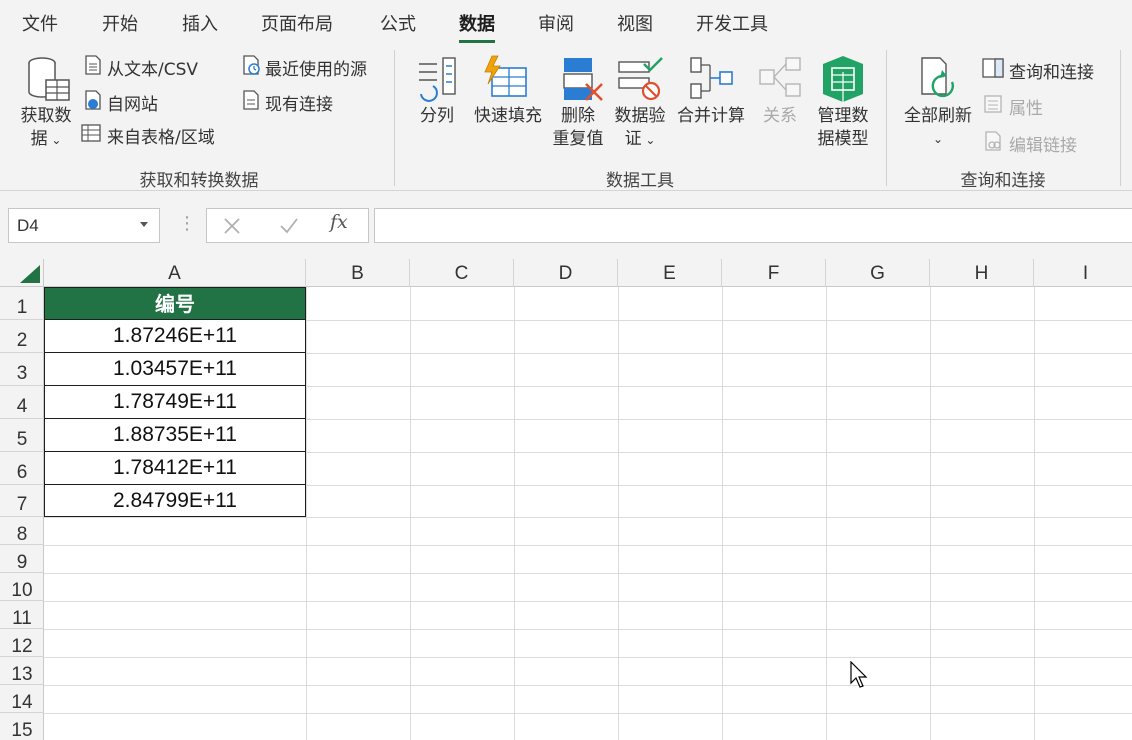  I want to click on tab-file: 文件, so click(40, 23).